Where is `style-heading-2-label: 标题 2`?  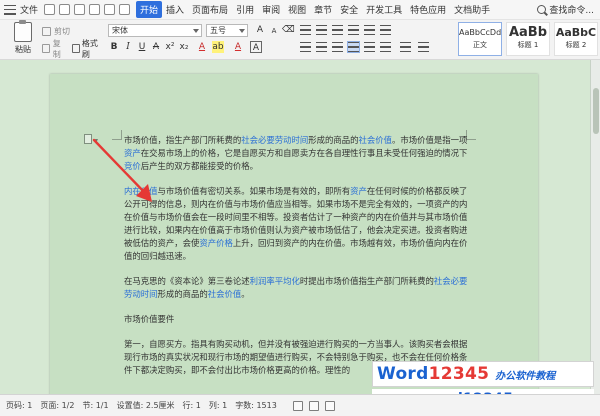
style-heading-2-label: 标题 2 is located at coordinates (576, 45).